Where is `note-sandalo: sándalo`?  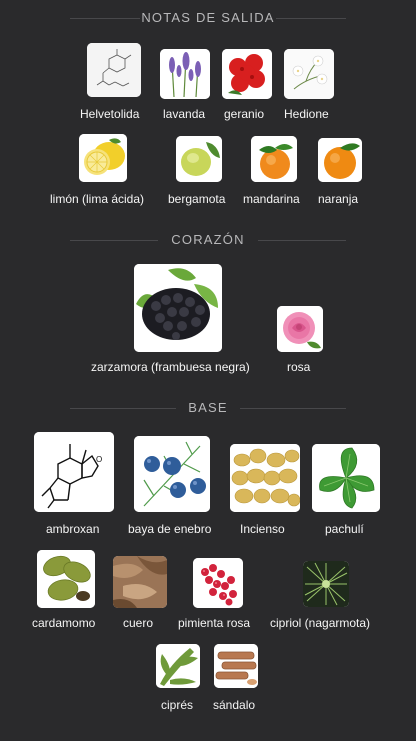
note-sandalo: sándalo is located at coordinates (235, 678).